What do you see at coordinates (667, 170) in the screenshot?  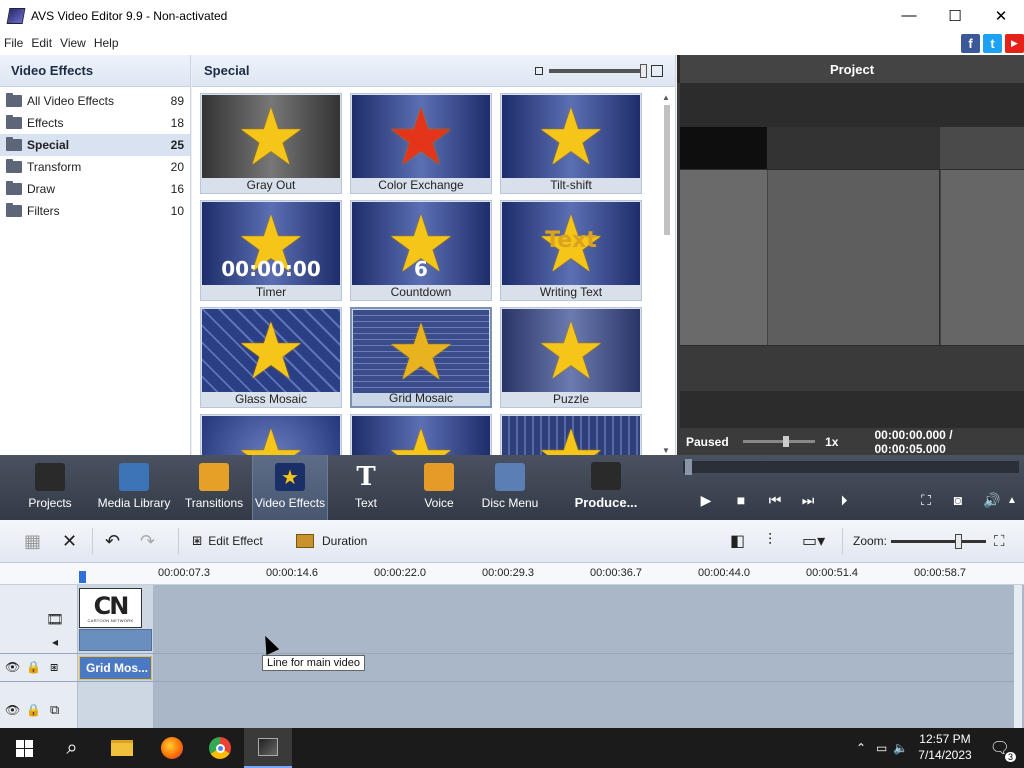 I see `scrollbar-thumb` at bounding box center [667, 170].